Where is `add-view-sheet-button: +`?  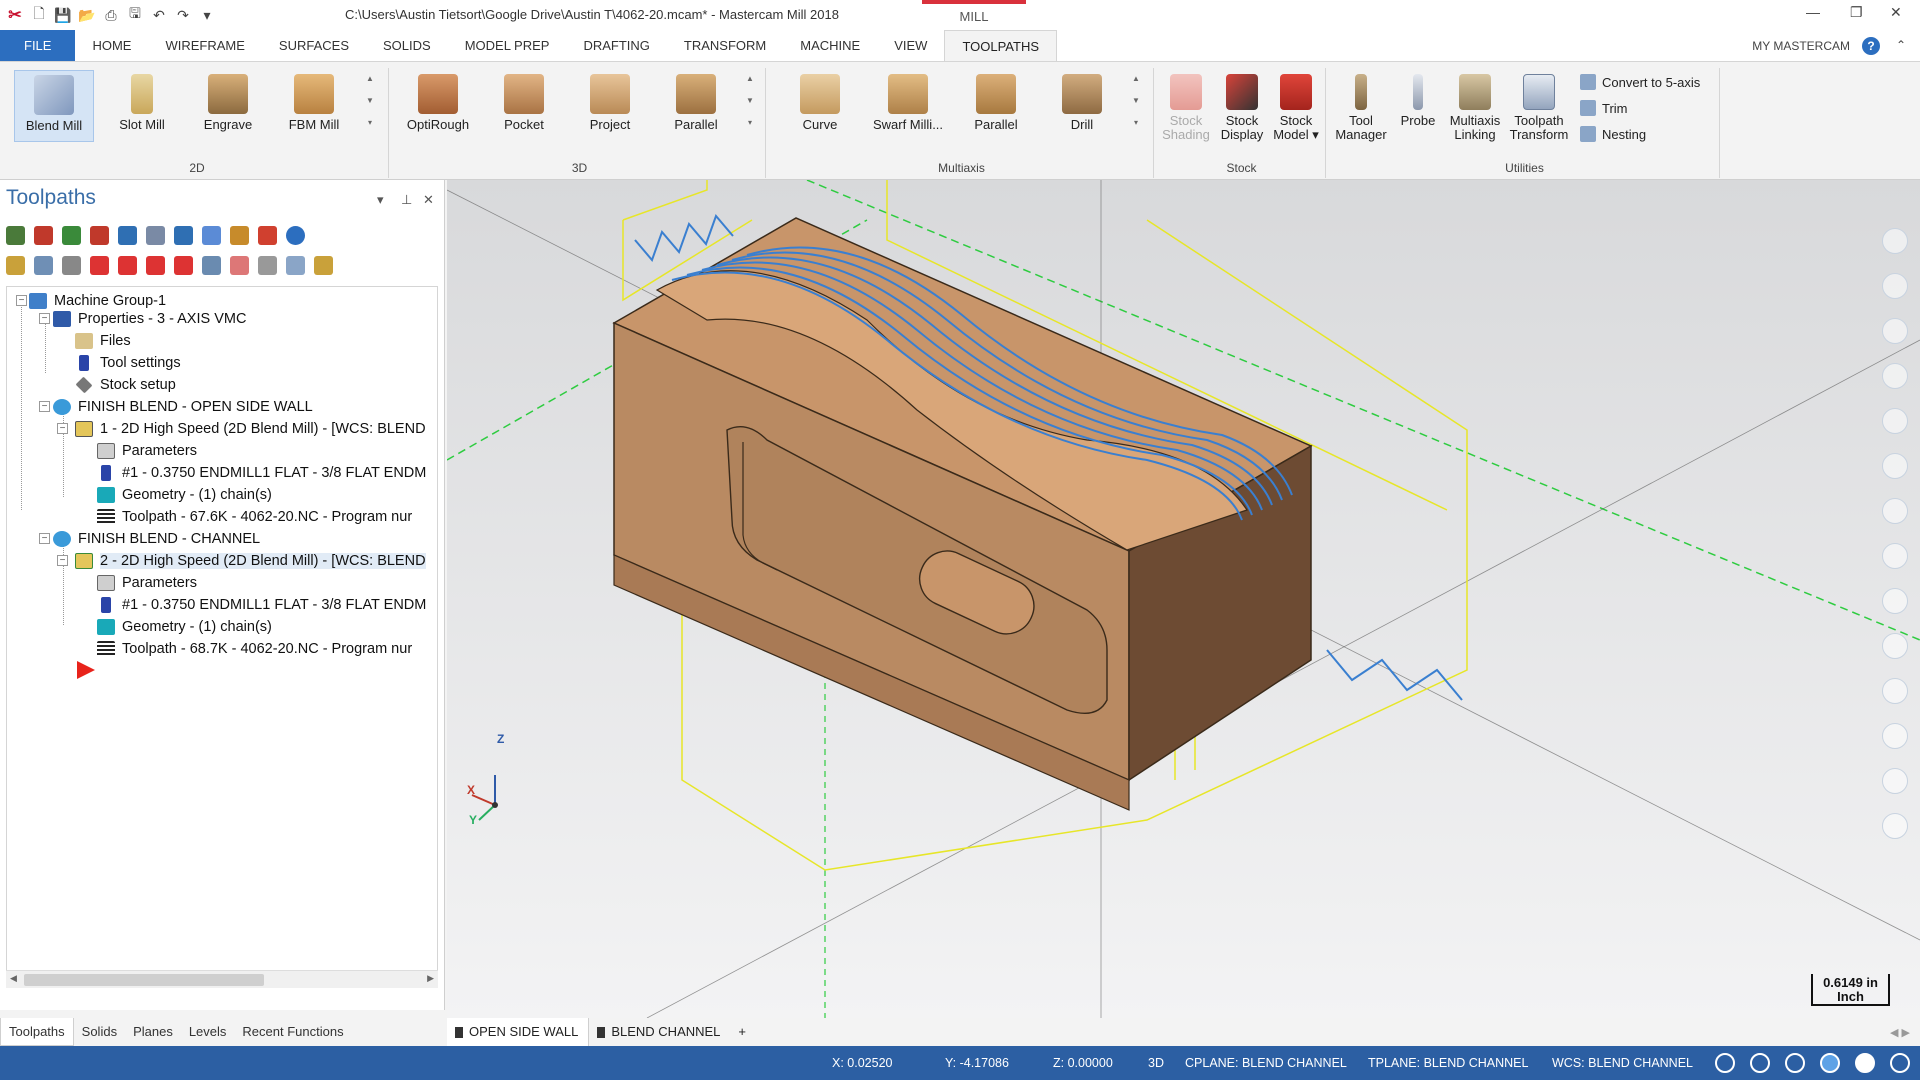
add-view-sheet-button: + is located at coordinates (743, 1032).